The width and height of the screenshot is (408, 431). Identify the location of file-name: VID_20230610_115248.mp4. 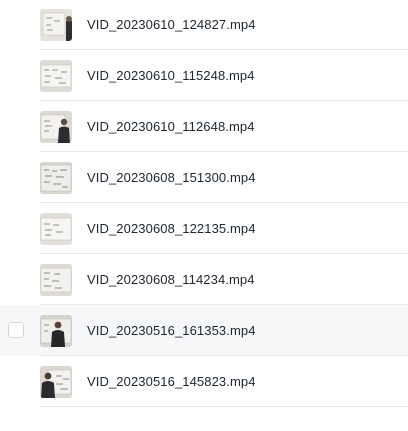
(171, 75).